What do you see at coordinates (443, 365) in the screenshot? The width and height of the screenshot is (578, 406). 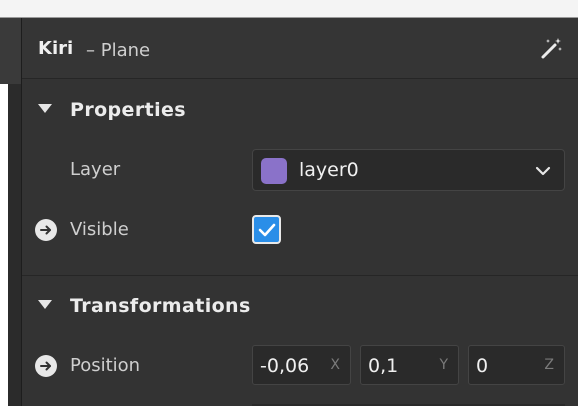 I see `y-axis-label: Y` at bounding box center [443, 365].